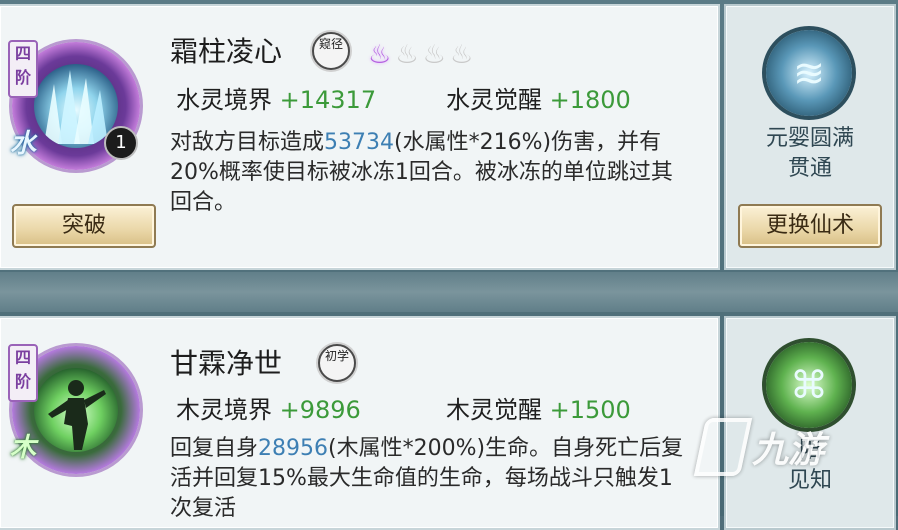 Image resolution: width=898 pixels, height=530 pixels. Describe the element at coordinates (121, 143) in the screenshot. I see `skill-count-badge: 1` at that location.